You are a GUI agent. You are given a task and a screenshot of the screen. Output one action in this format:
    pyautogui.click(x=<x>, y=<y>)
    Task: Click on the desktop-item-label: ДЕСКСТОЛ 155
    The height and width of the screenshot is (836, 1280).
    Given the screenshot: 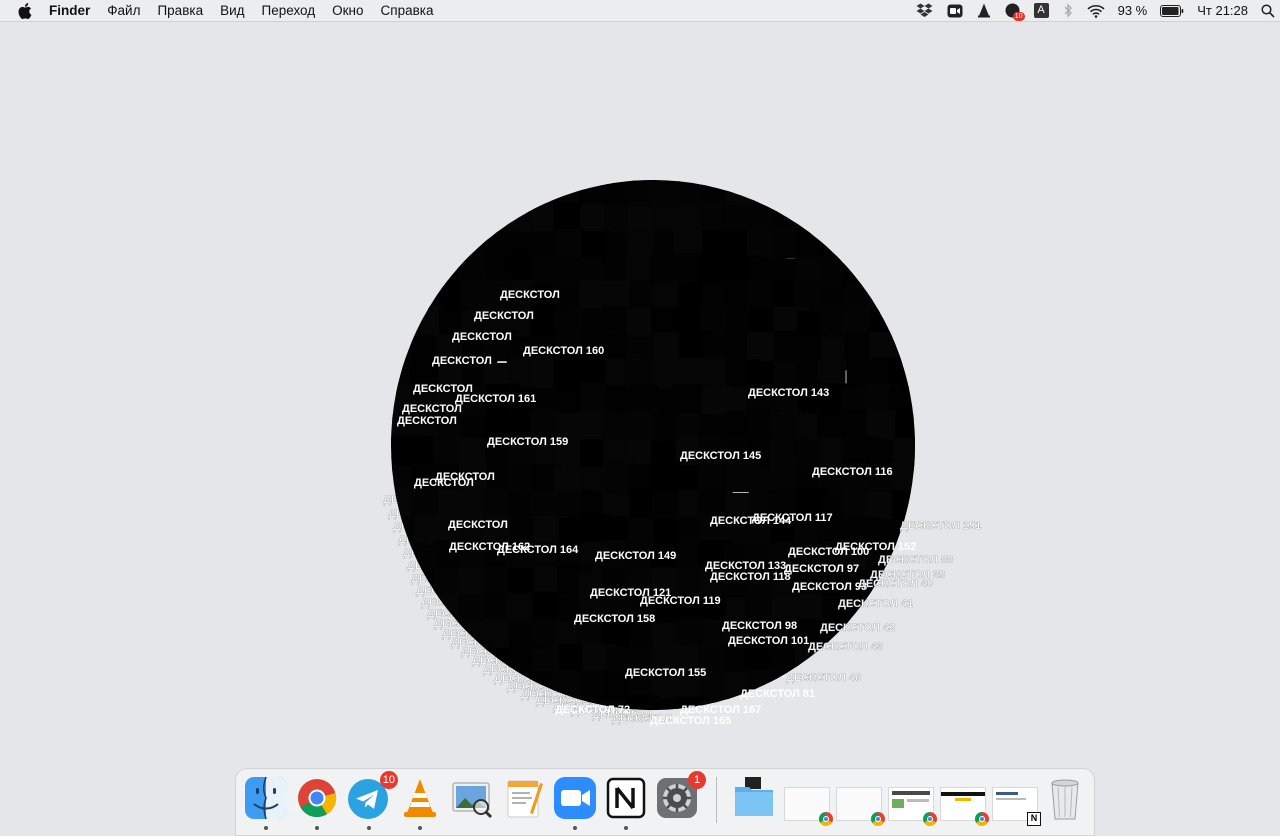 What is the action you would take?
    pyautogui.click(x=665, y=673)
    